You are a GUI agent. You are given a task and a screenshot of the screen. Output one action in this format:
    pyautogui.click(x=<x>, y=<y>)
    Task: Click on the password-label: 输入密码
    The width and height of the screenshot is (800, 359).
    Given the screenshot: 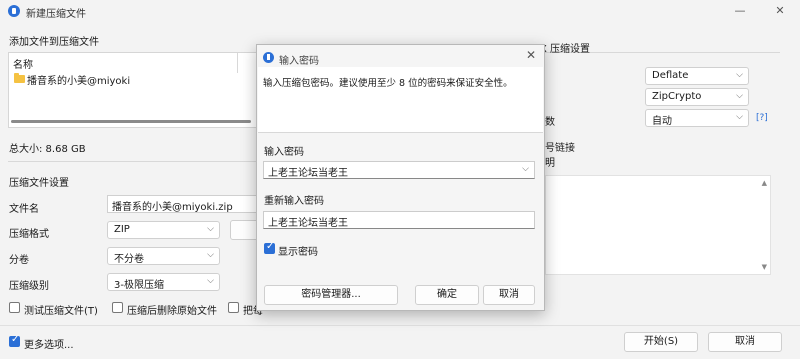 What is the action you would take?
    pyautogui.click(x=284, y=152)
    